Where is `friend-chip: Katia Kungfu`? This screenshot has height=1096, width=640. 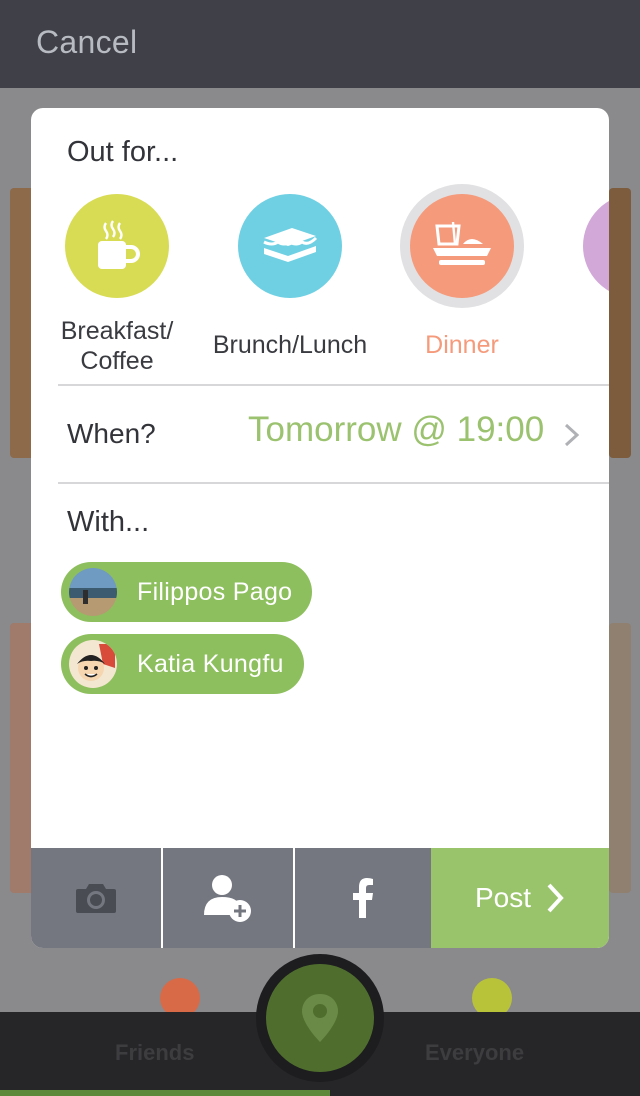
friend-chip: Katia Kungfu is located at coordinates (182, 664).